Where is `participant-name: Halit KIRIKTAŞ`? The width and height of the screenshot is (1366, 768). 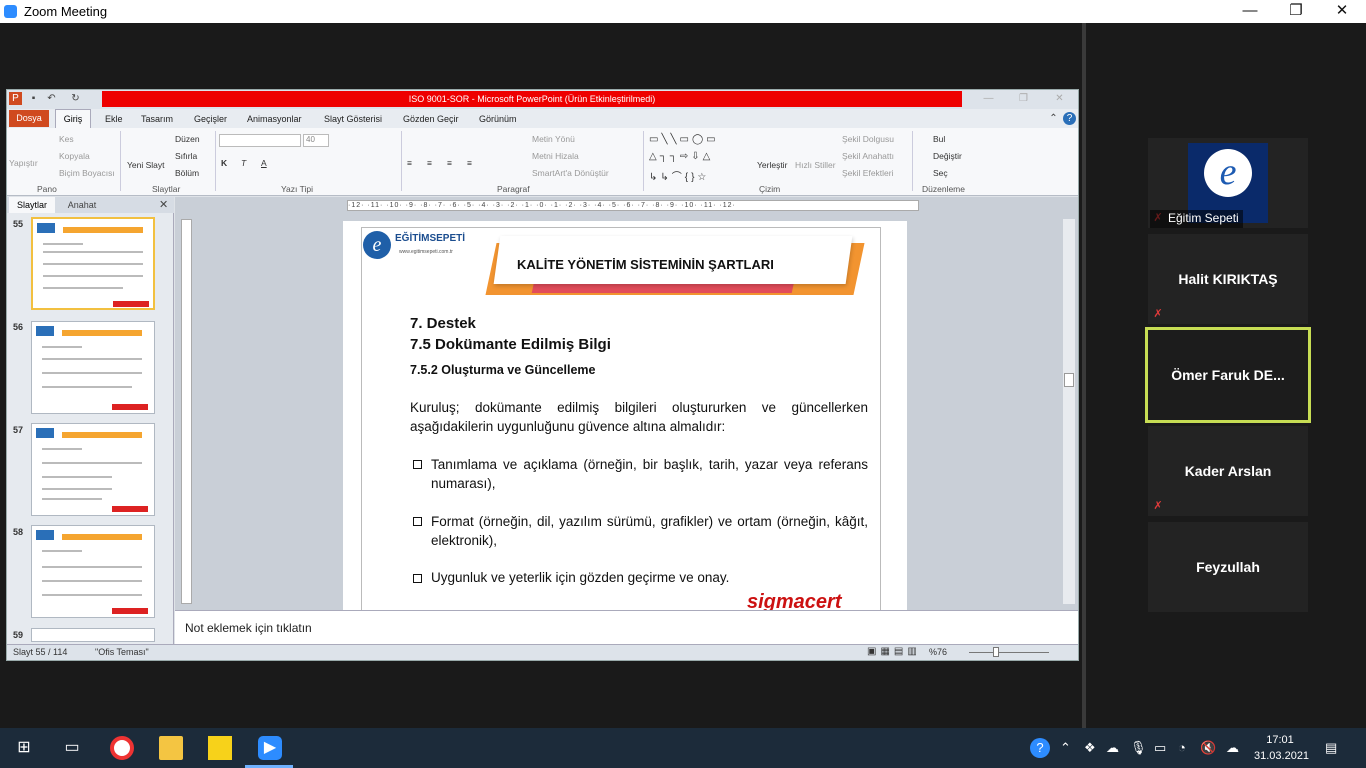 participant-name: Halit KIRIKTAŞ is located at coordinates (1228, 279).